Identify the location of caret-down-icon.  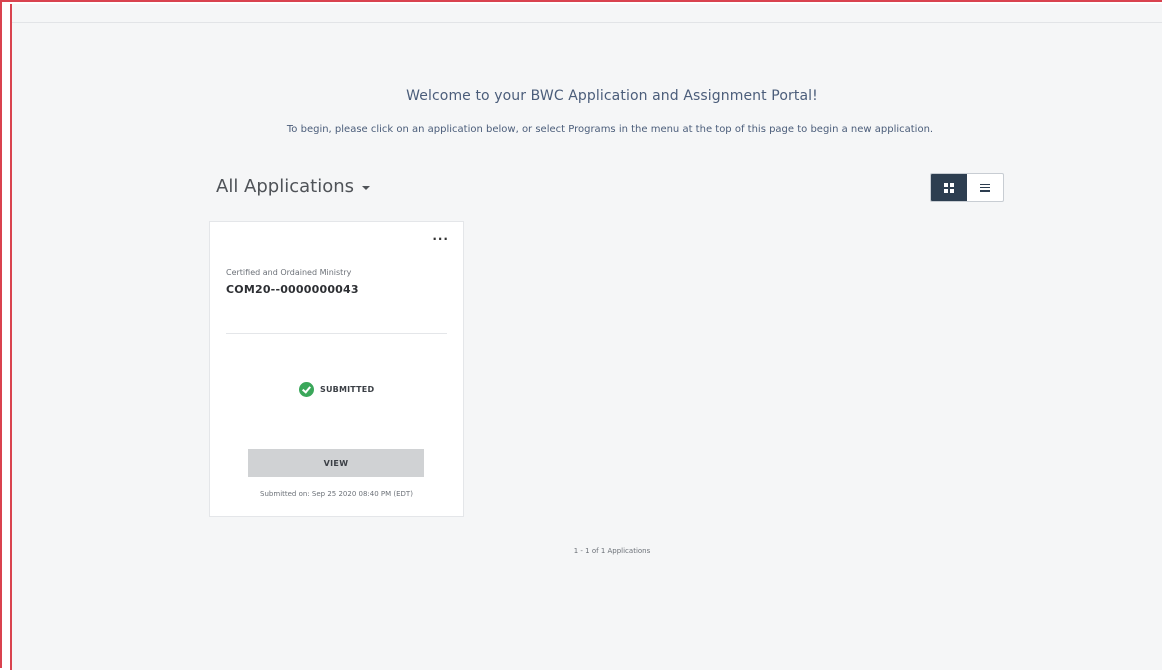
(366, 187).